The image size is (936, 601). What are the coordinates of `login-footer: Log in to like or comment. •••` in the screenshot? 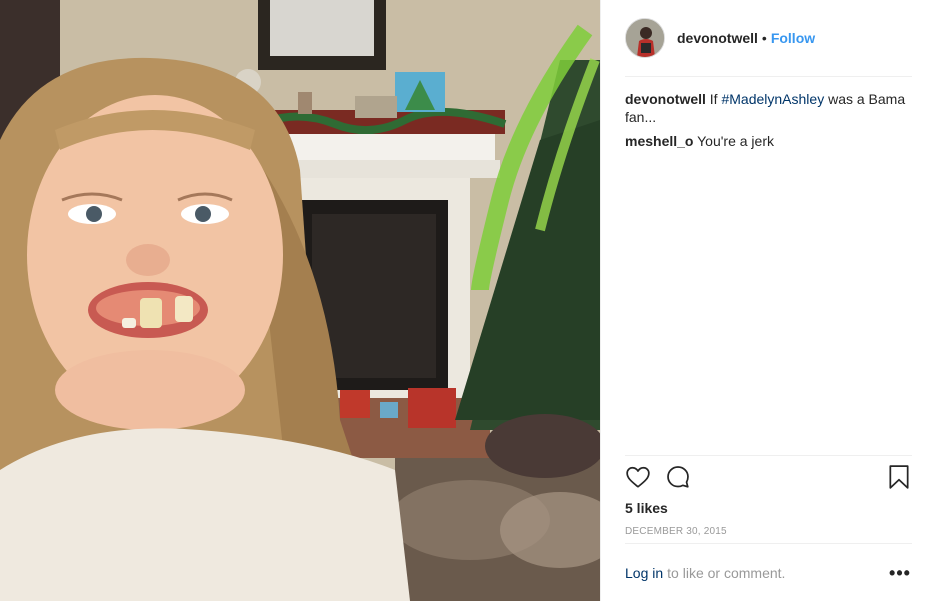 It's located at (768, 573).